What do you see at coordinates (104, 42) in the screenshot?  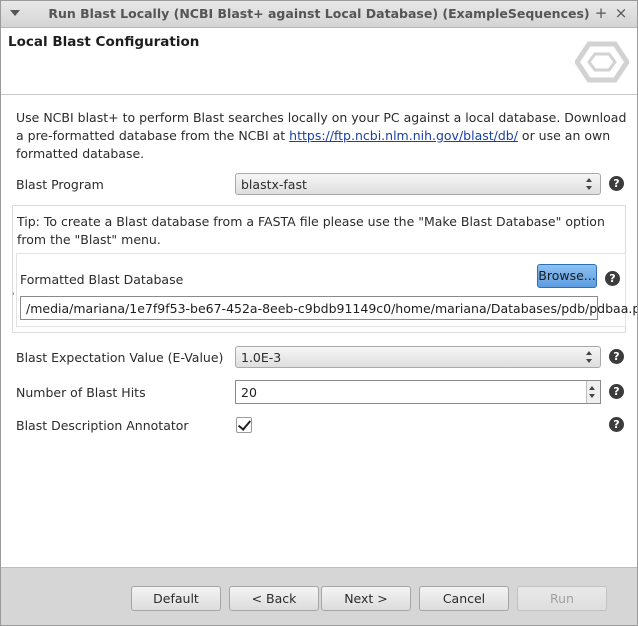 I see `page-title: Local Blast Configuration` at bounding box center [104, 42].